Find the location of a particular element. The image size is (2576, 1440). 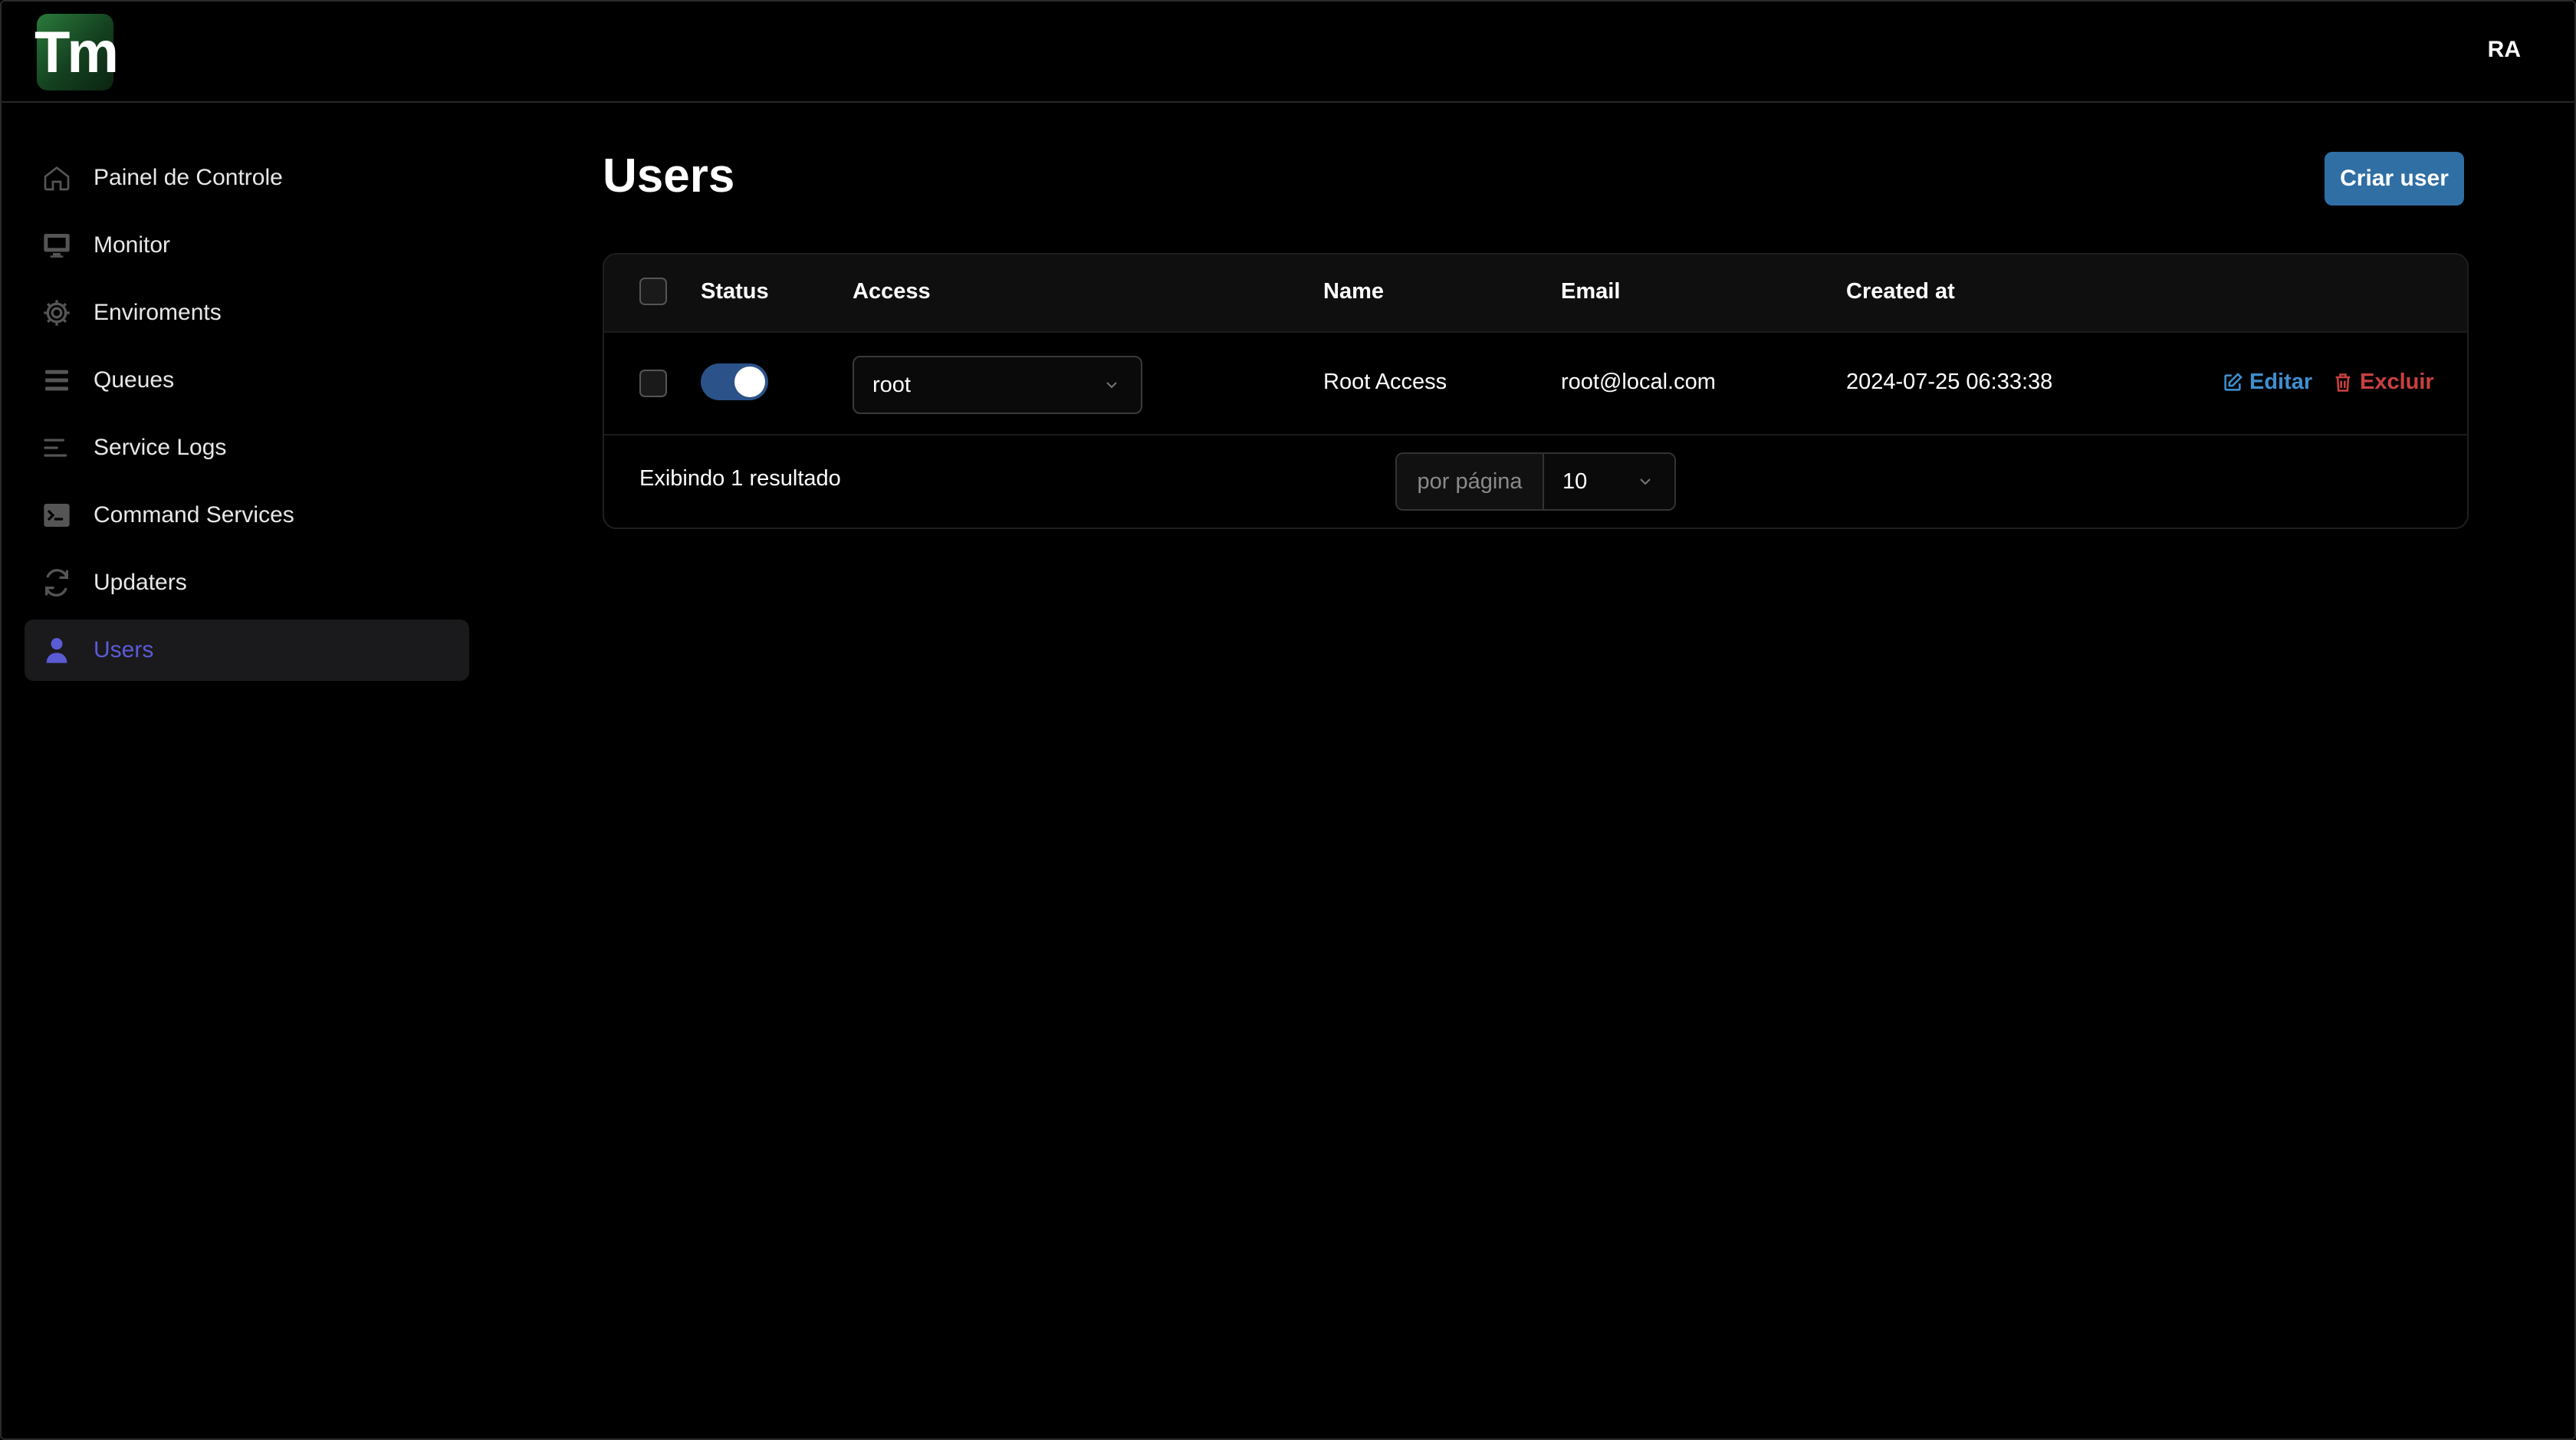

monitor-icon is located at coordinates (57, 245).